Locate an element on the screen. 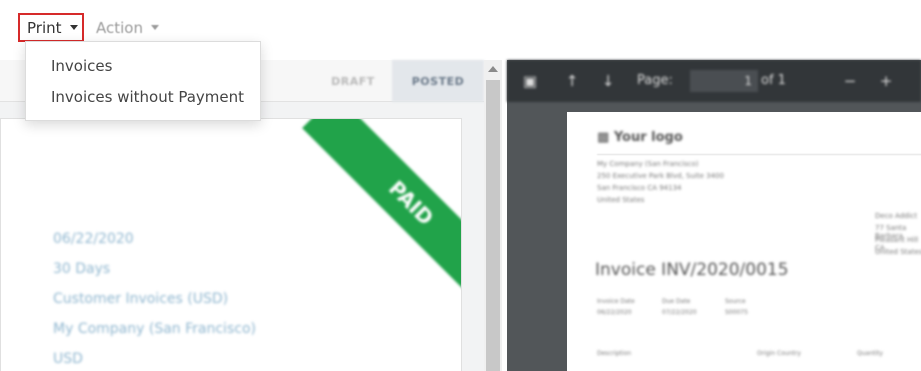  meta-value: S00075 is located at coordinates (736, 312).